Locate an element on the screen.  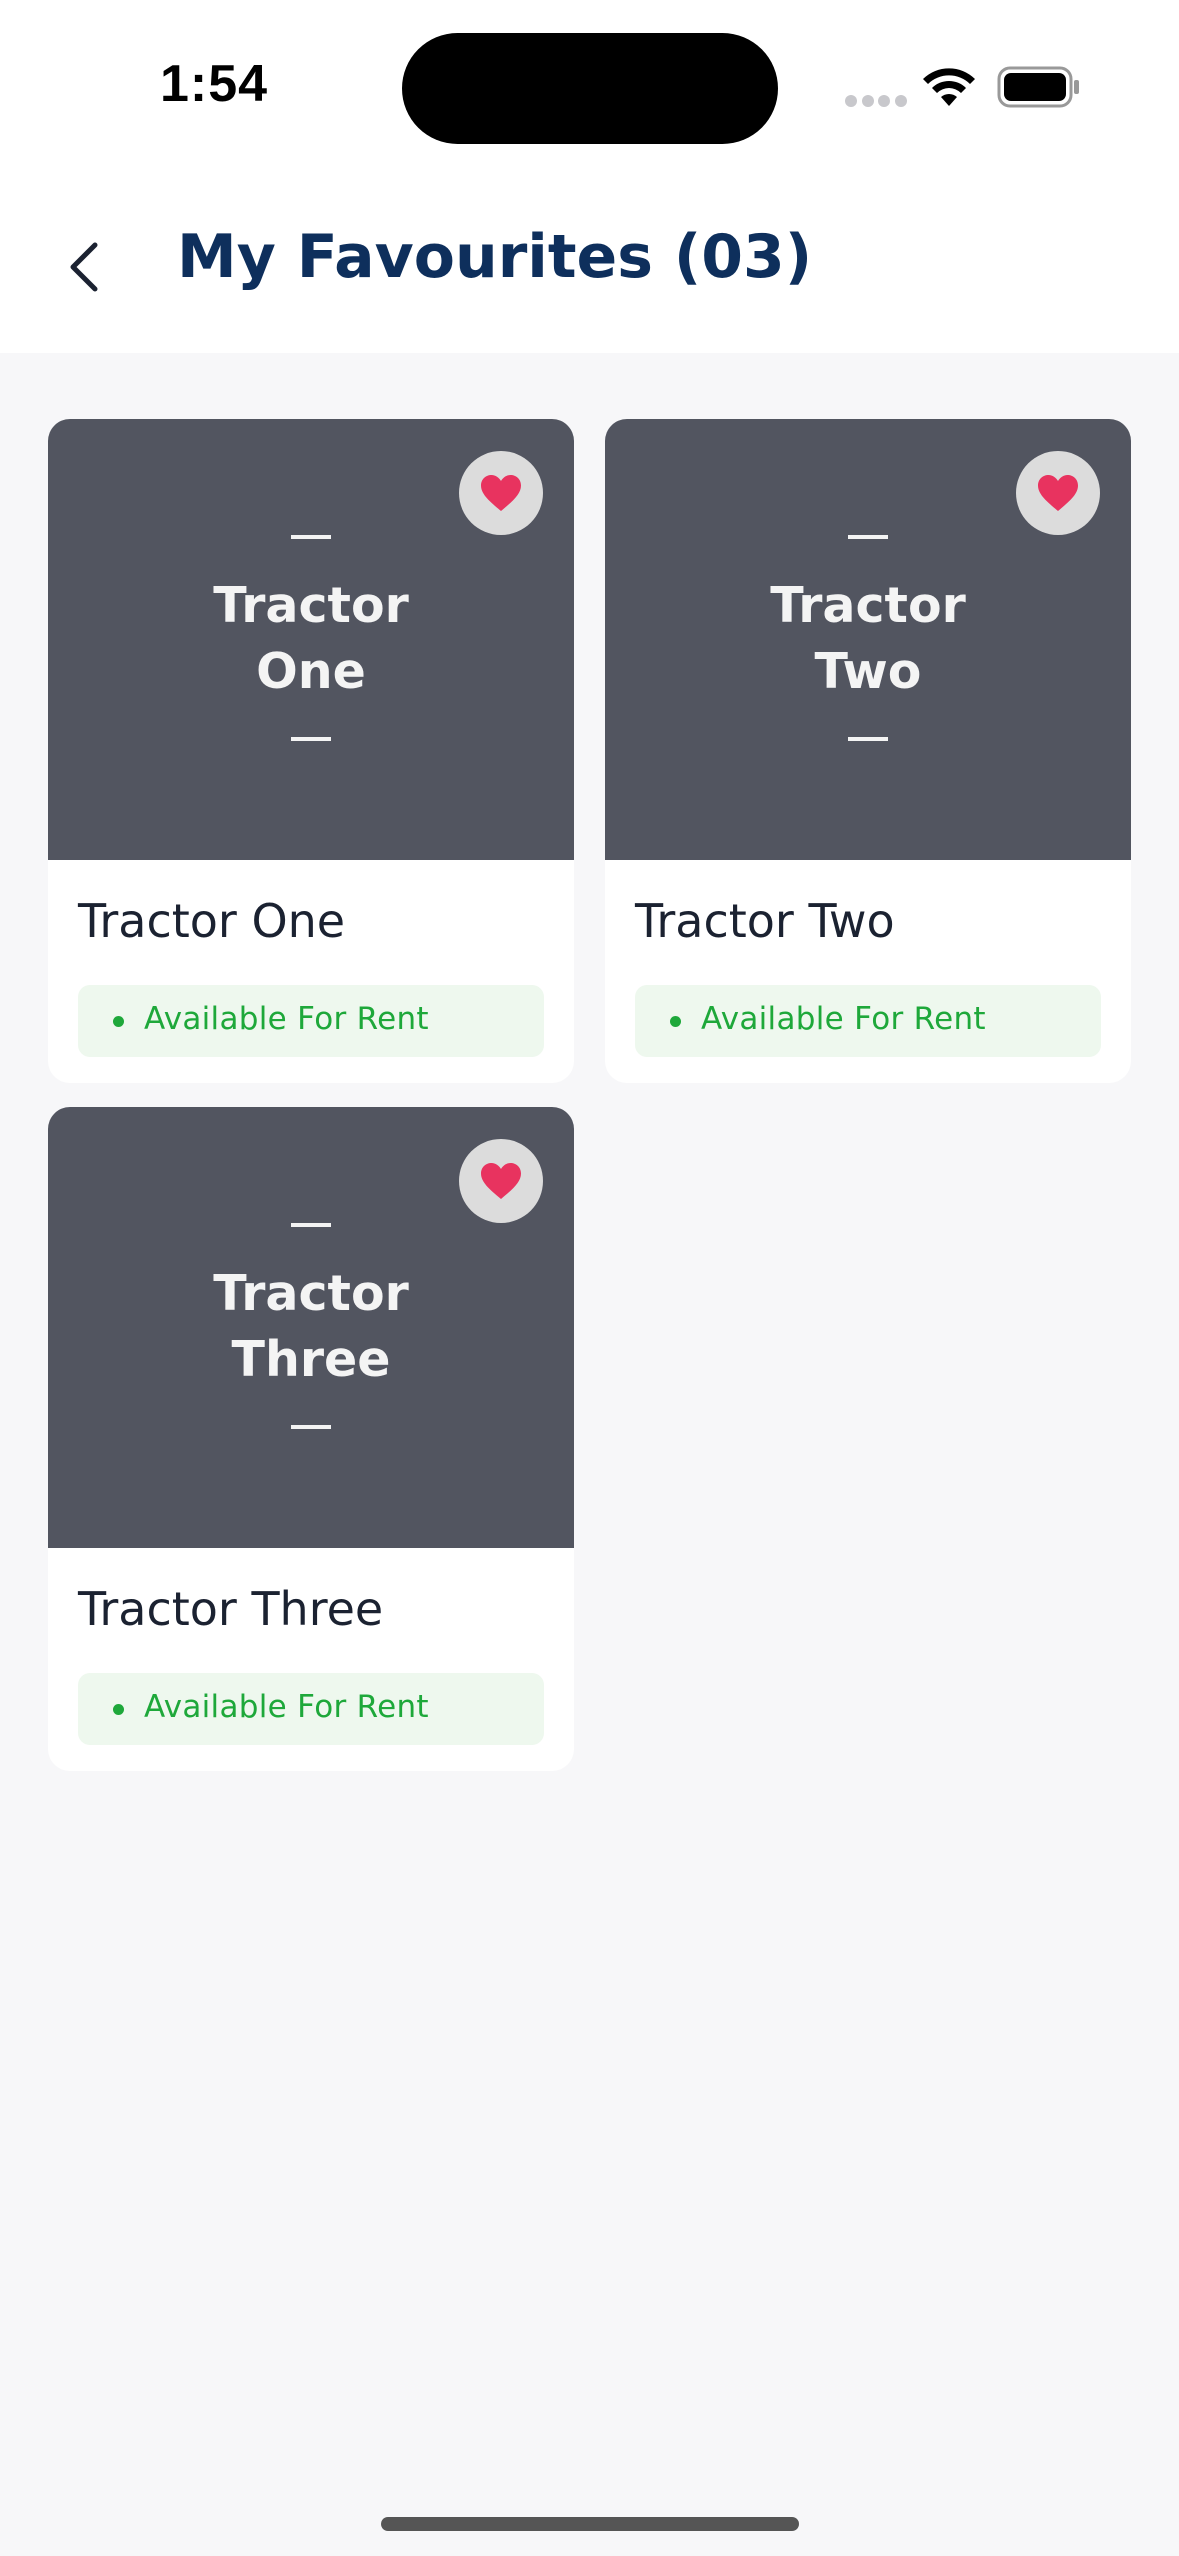
status-time: 1:54 is located at coordinates (214, 84).